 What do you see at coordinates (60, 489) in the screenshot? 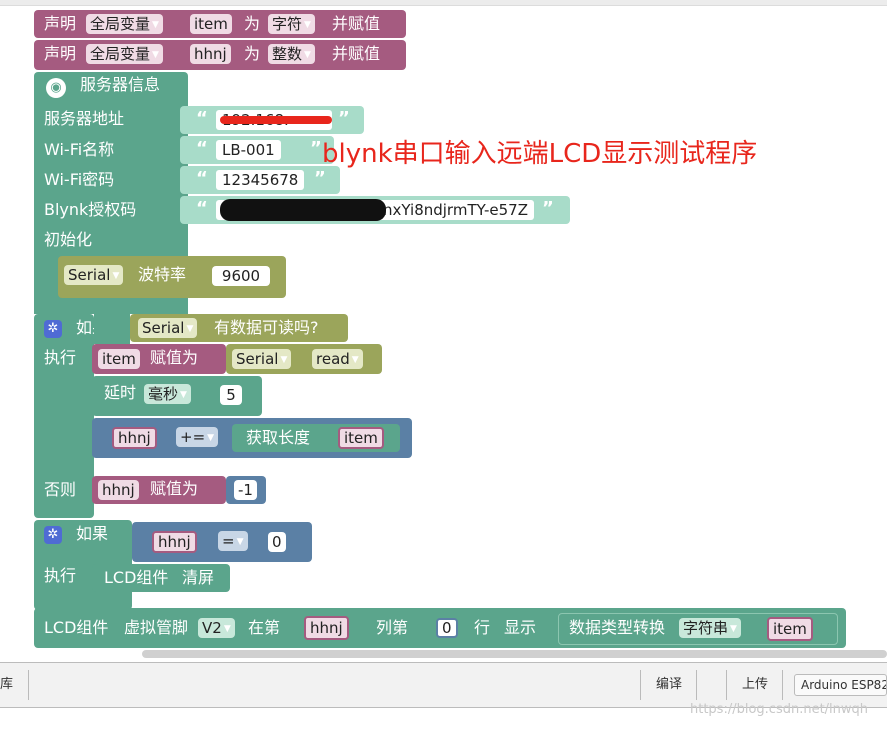
I see `else-keyword: 否则` at bounding box center [60, 489].